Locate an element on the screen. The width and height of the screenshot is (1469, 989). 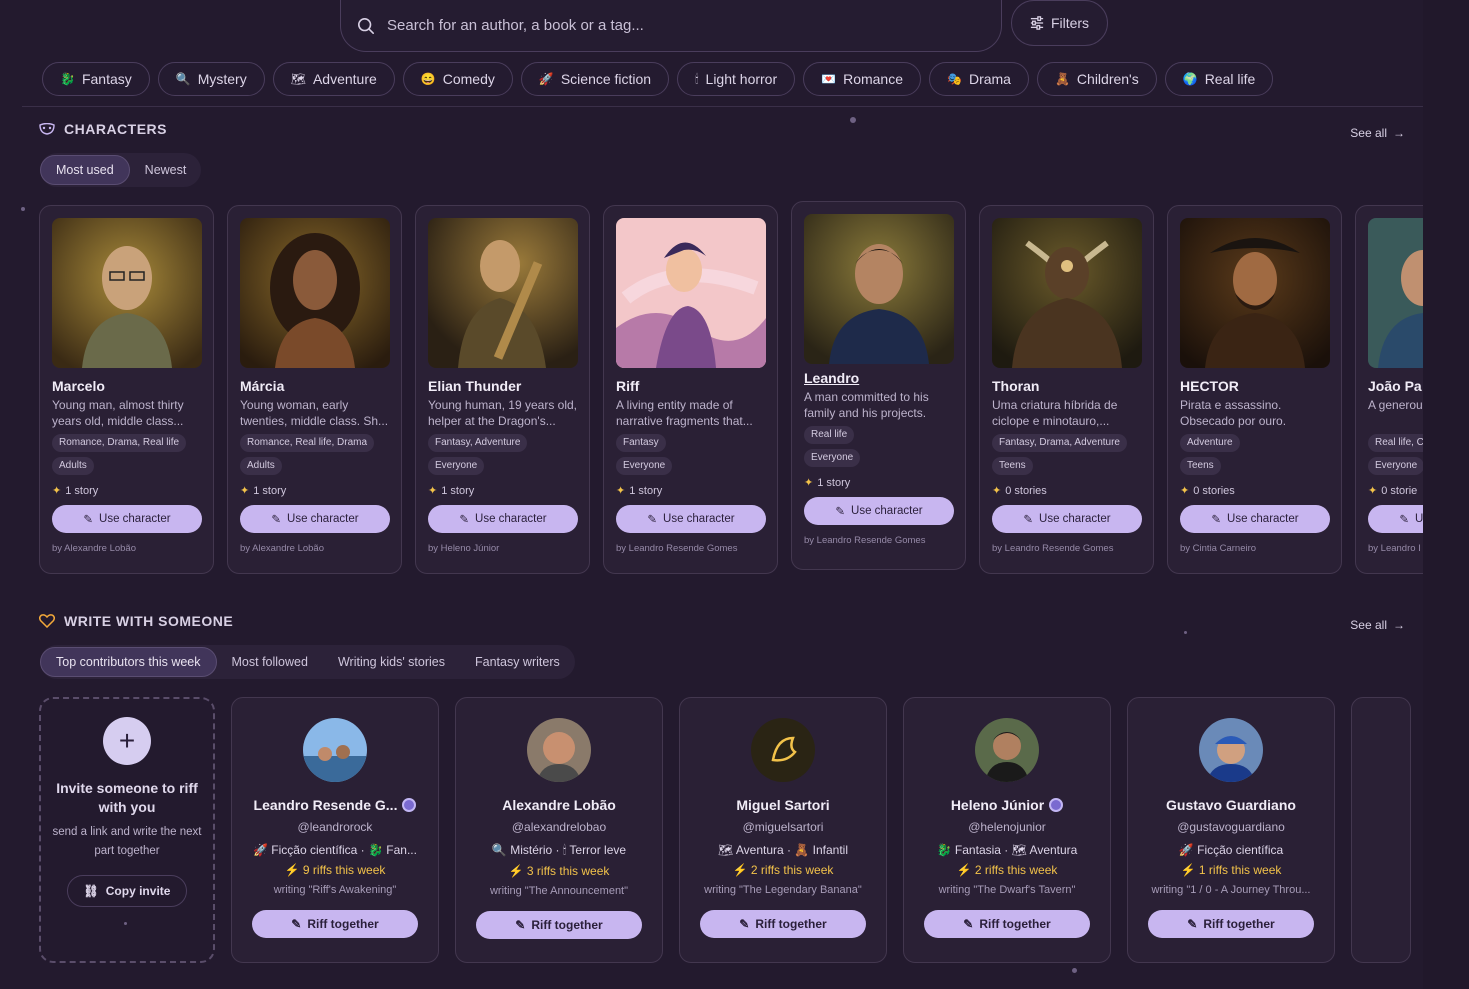
masks-icon: 🎭 is located at coordinates (954, 79).